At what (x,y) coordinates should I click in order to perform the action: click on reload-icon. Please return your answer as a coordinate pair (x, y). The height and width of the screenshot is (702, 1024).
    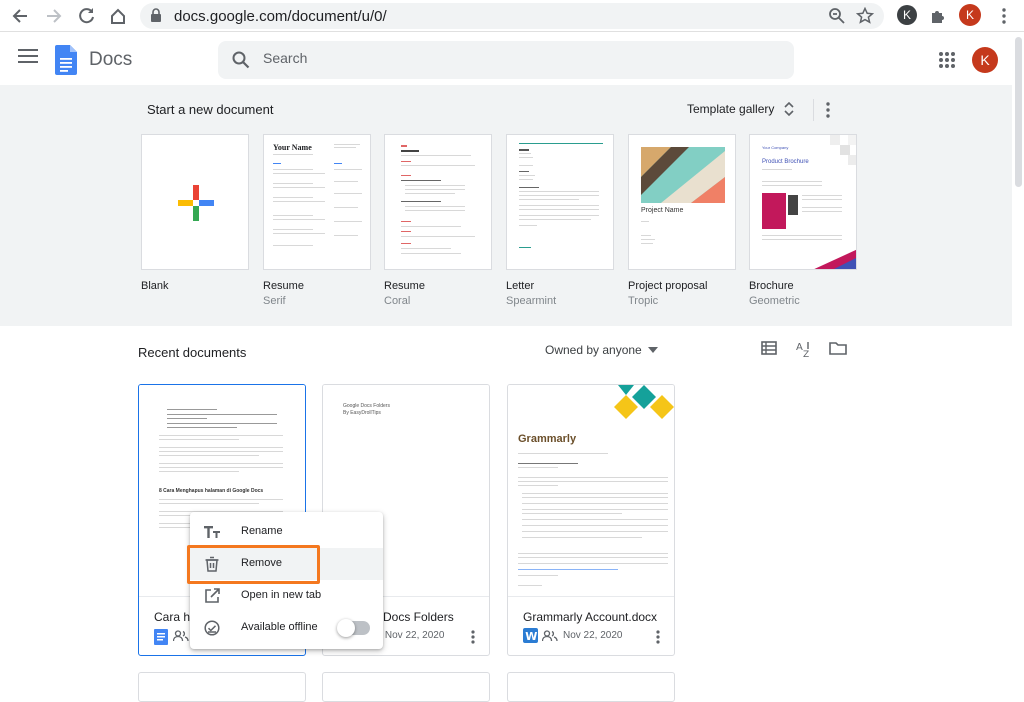
    Looking at the image, I should click on (87, 16).